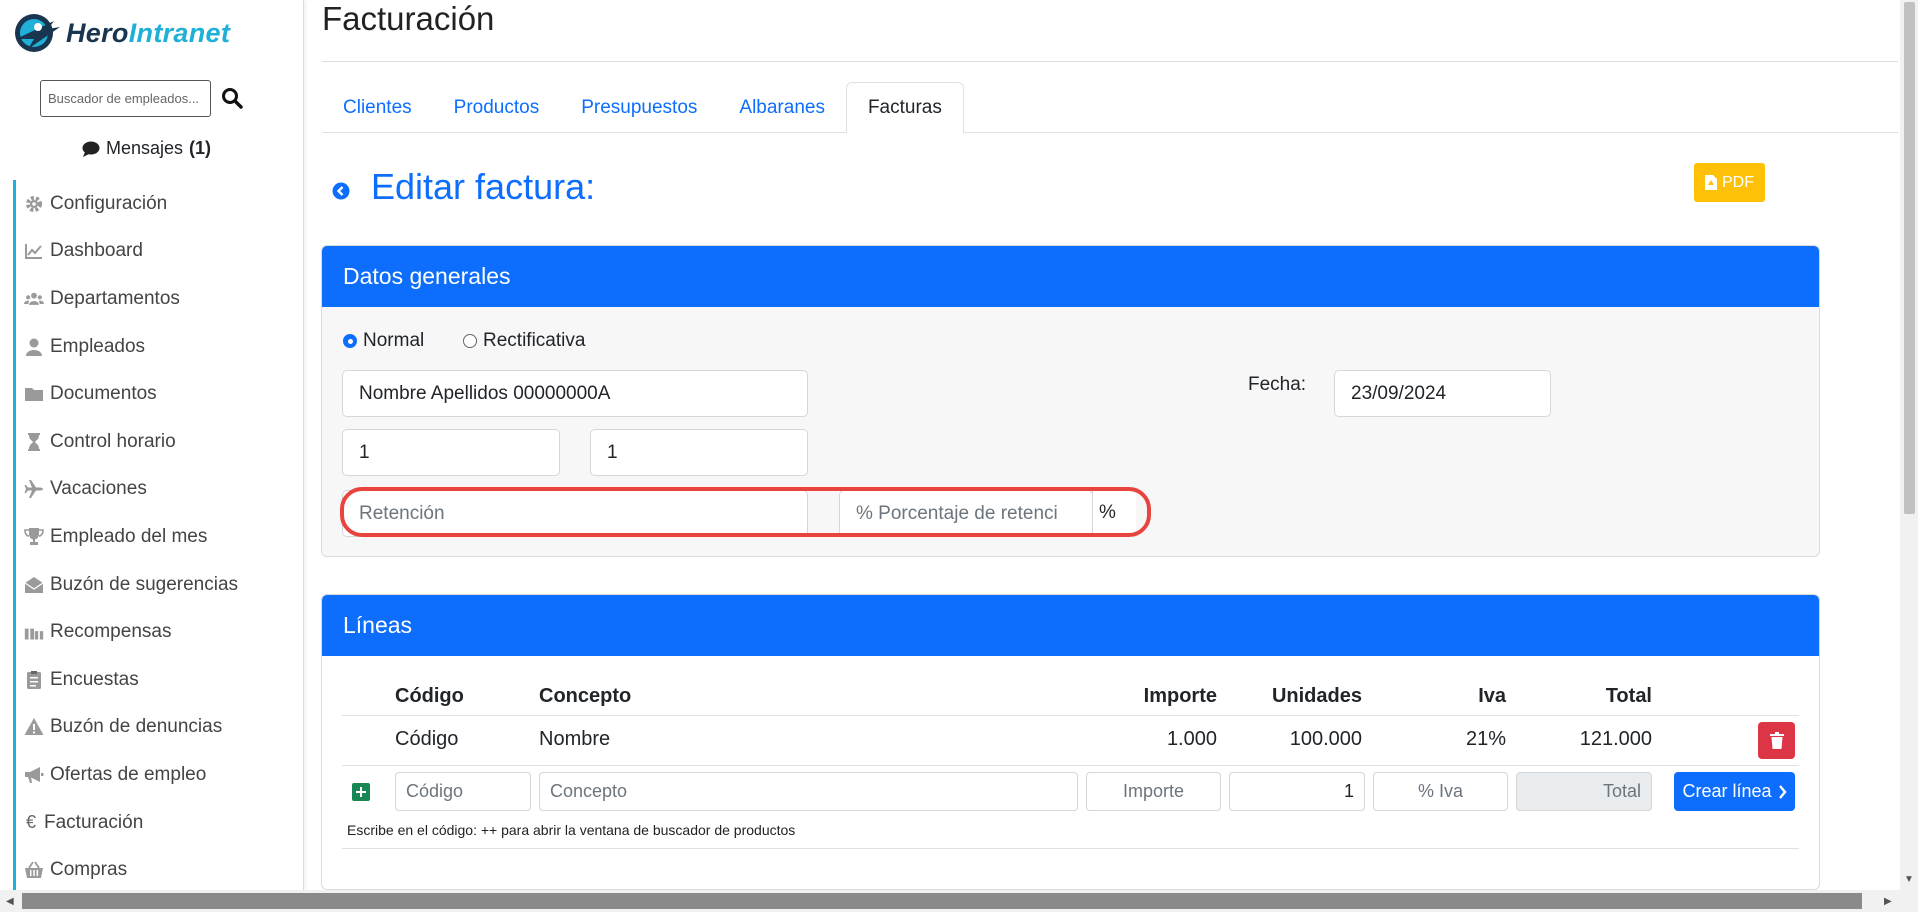  I want to click on new-iva-input: % Iva, so click(1440, 791).